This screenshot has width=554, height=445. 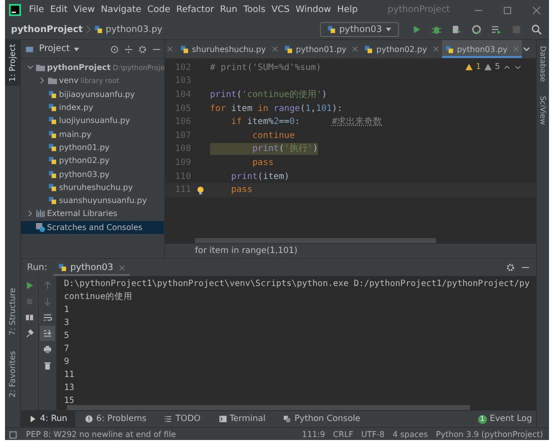 I want to click on editor-tab: python01.py, so click(x=321, y=49).